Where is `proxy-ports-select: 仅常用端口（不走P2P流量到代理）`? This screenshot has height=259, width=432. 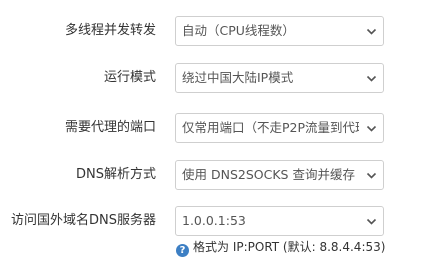 proxy-ports-select: 仅常用端口（不走P2P流量到代理） is located at coordinates (279, 128).